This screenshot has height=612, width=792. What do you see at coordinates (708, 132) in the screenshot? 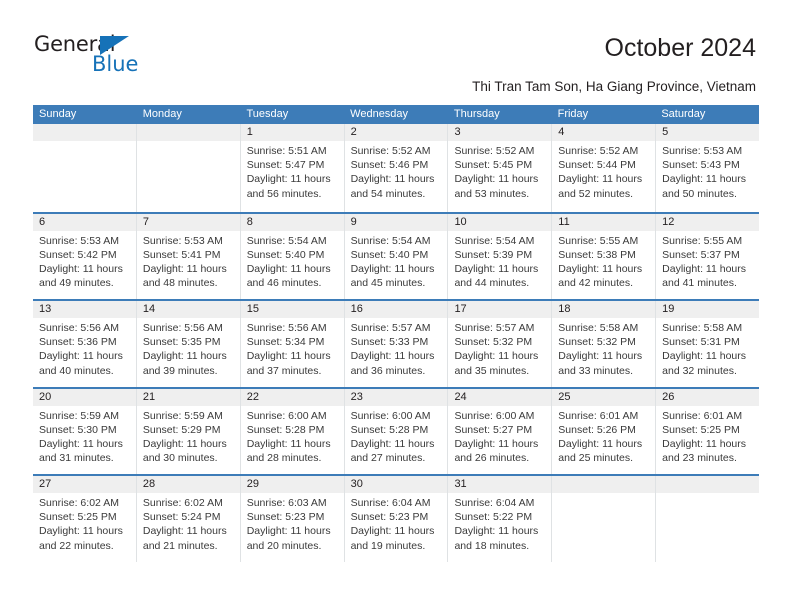
I see `day-number: 5` at bounding box center [708, 132].